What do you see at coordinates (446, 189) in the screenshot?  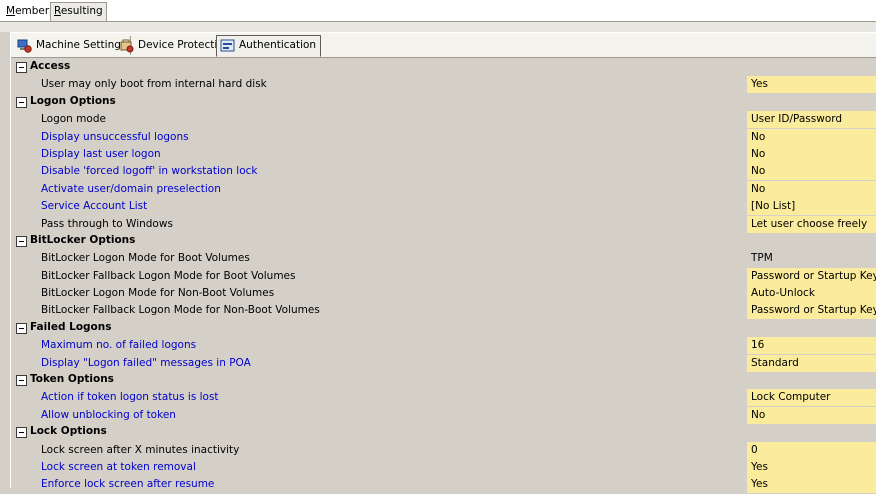 I see `setting-row: Activate user/domain preselection No` at bounding box center [446, 189].